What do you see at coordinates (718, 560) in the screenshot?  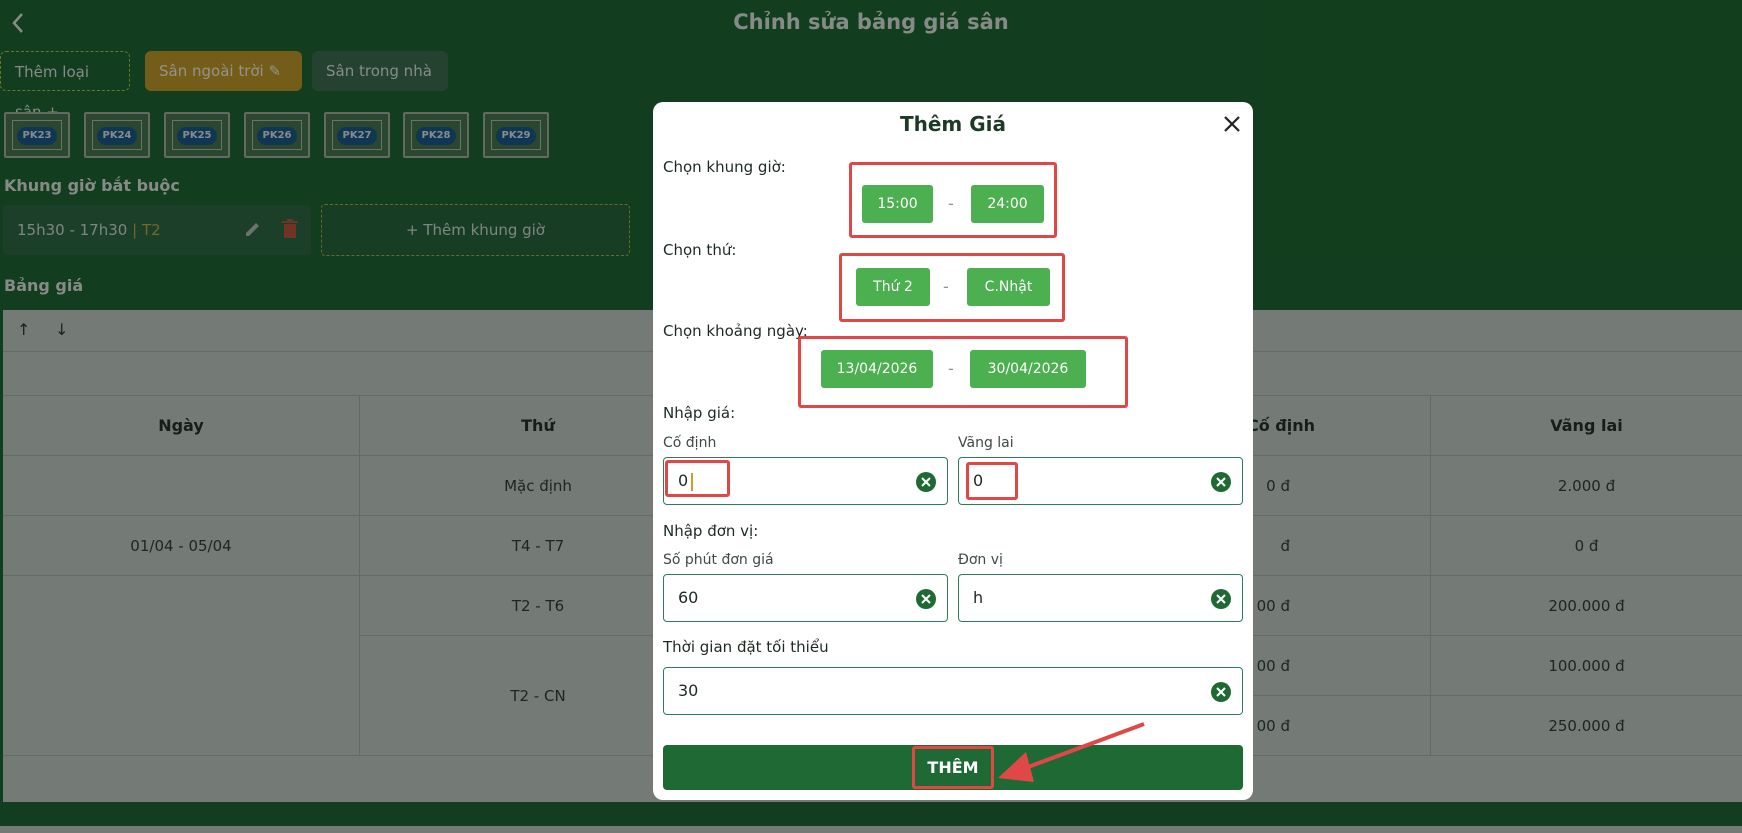 I see `minutes-label: Số phút đơn giá` at bounding box center [718, 560].